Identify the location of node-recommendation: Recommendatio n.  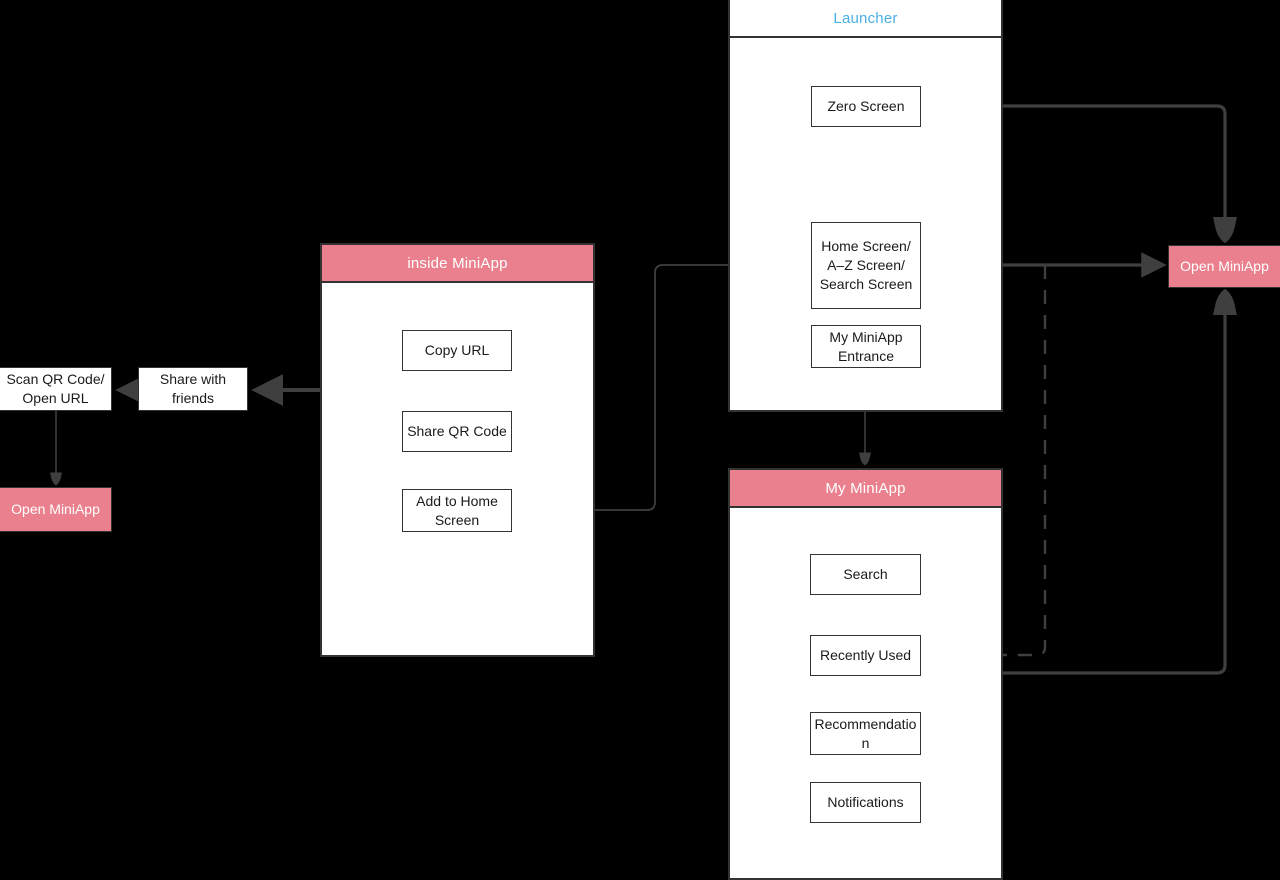
(865, 733).